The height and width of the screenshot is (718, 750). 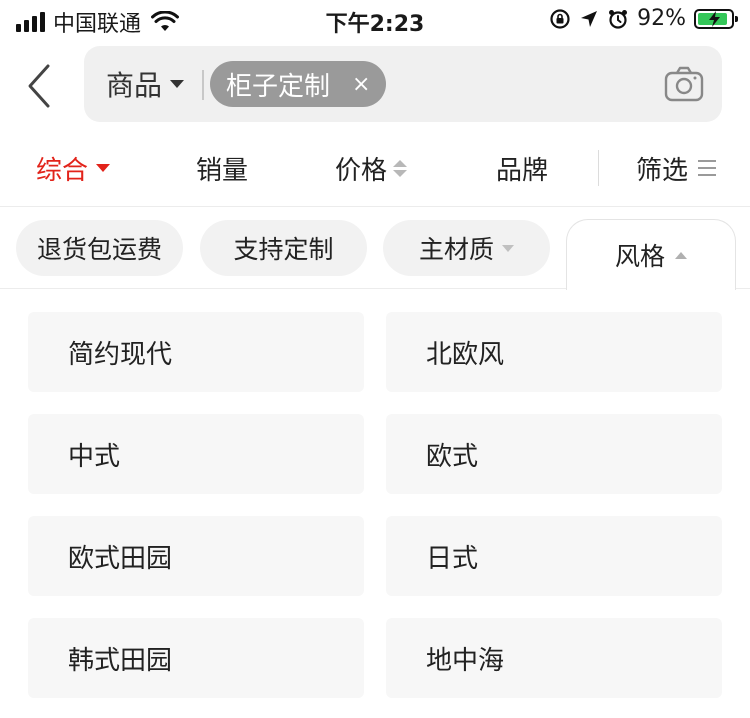 What do you see at coordinates (62, 170) in the screenshot?
I see `sort-comprehensive-label: 综合` at bounding box center [62, 170].